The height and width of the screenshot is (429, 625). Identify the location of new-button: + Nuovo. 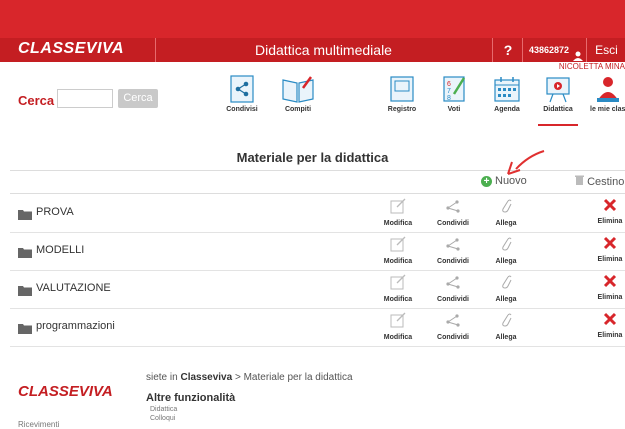
(504, 181).